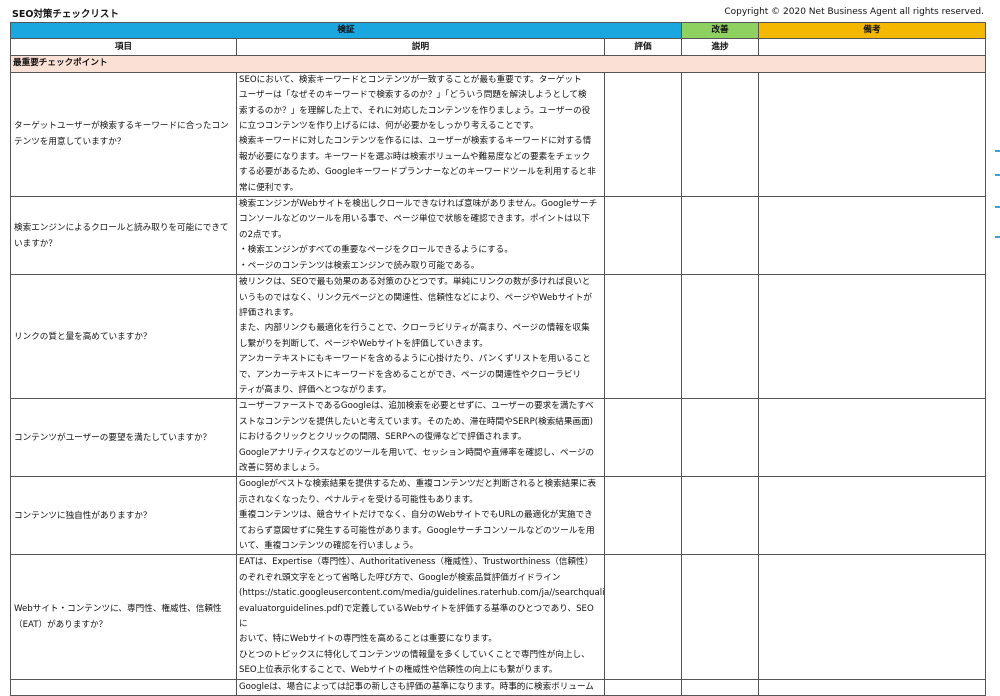  Describe the element at coordinates (123, 438) in the screenshot. I see `item-cell: コンテンツがユーザーの要望を満たしていますか？` at that location.